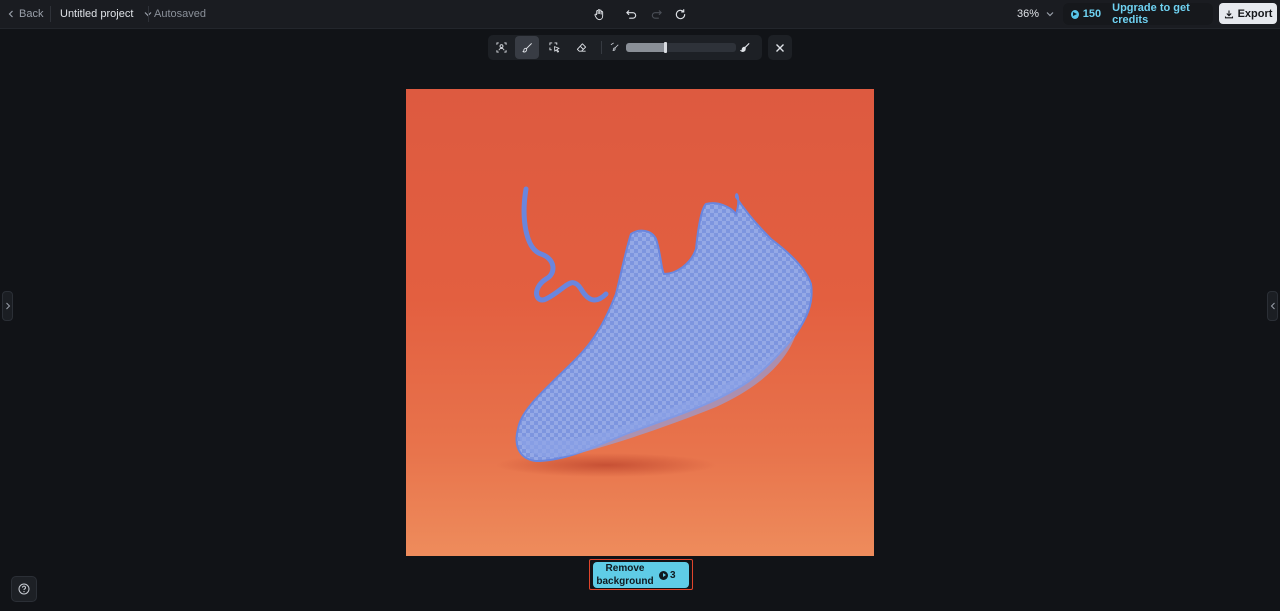  I want to click on brush-size-small-icon, so click(615, 47).